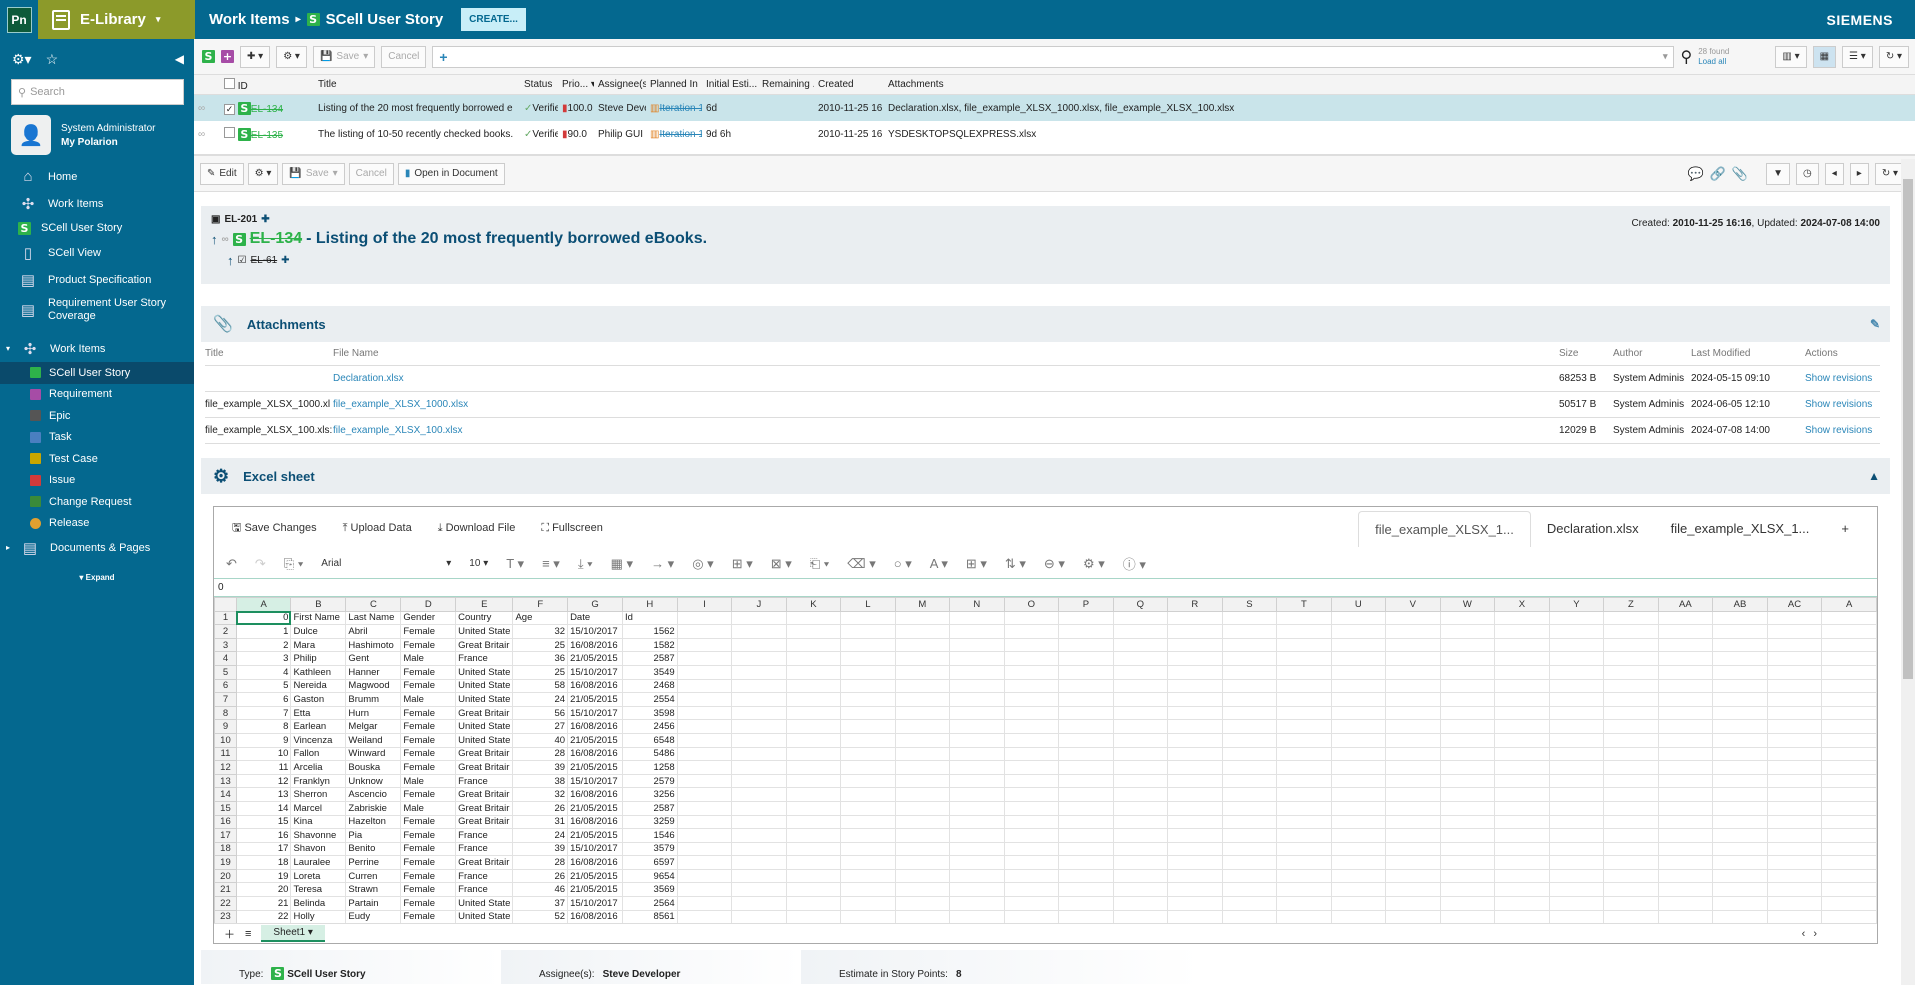  What do you see at coordinates (318, 835) in the screenshot?
I see `cell: Shavonne` at bounding box center [318, 835].